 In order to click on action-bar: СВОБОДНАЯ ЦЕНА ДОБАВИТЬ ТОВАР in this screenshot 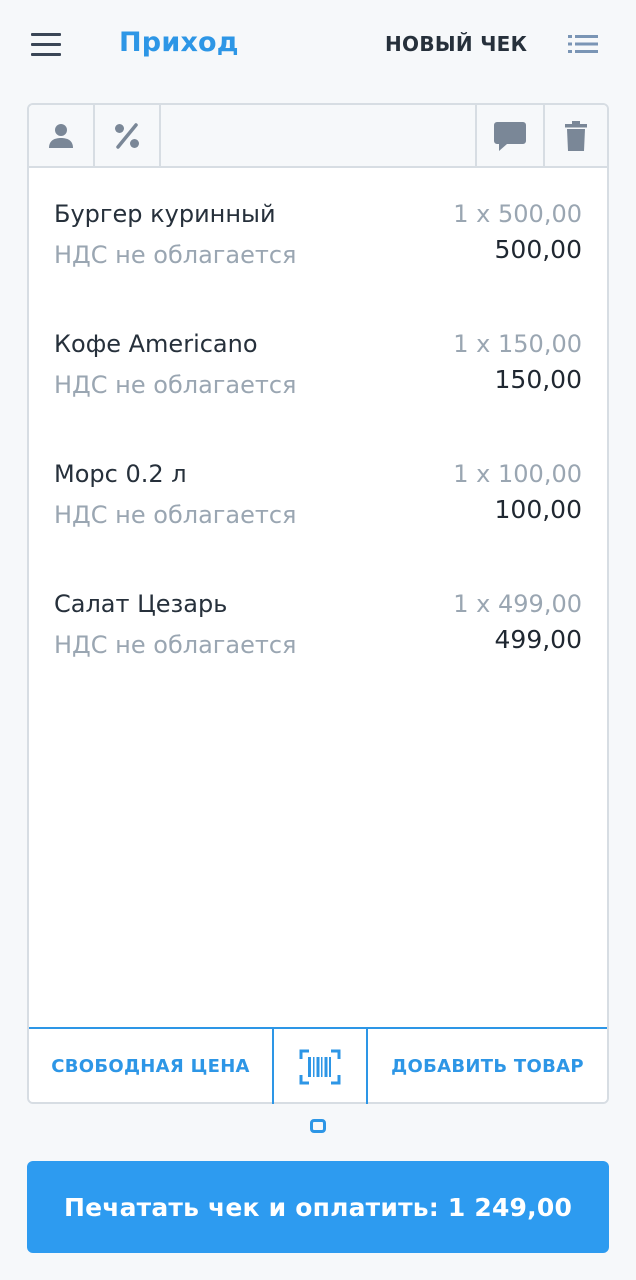, I will do `click(318, 1065)`.